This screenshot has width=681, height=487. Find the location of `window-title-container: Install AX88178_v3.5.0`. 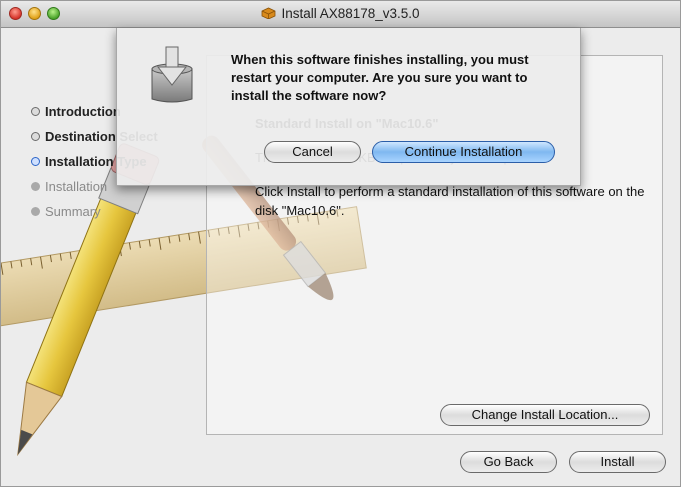

window-title-container: Install AX88178_v3.5.0 is located at coordinates (340, 13).